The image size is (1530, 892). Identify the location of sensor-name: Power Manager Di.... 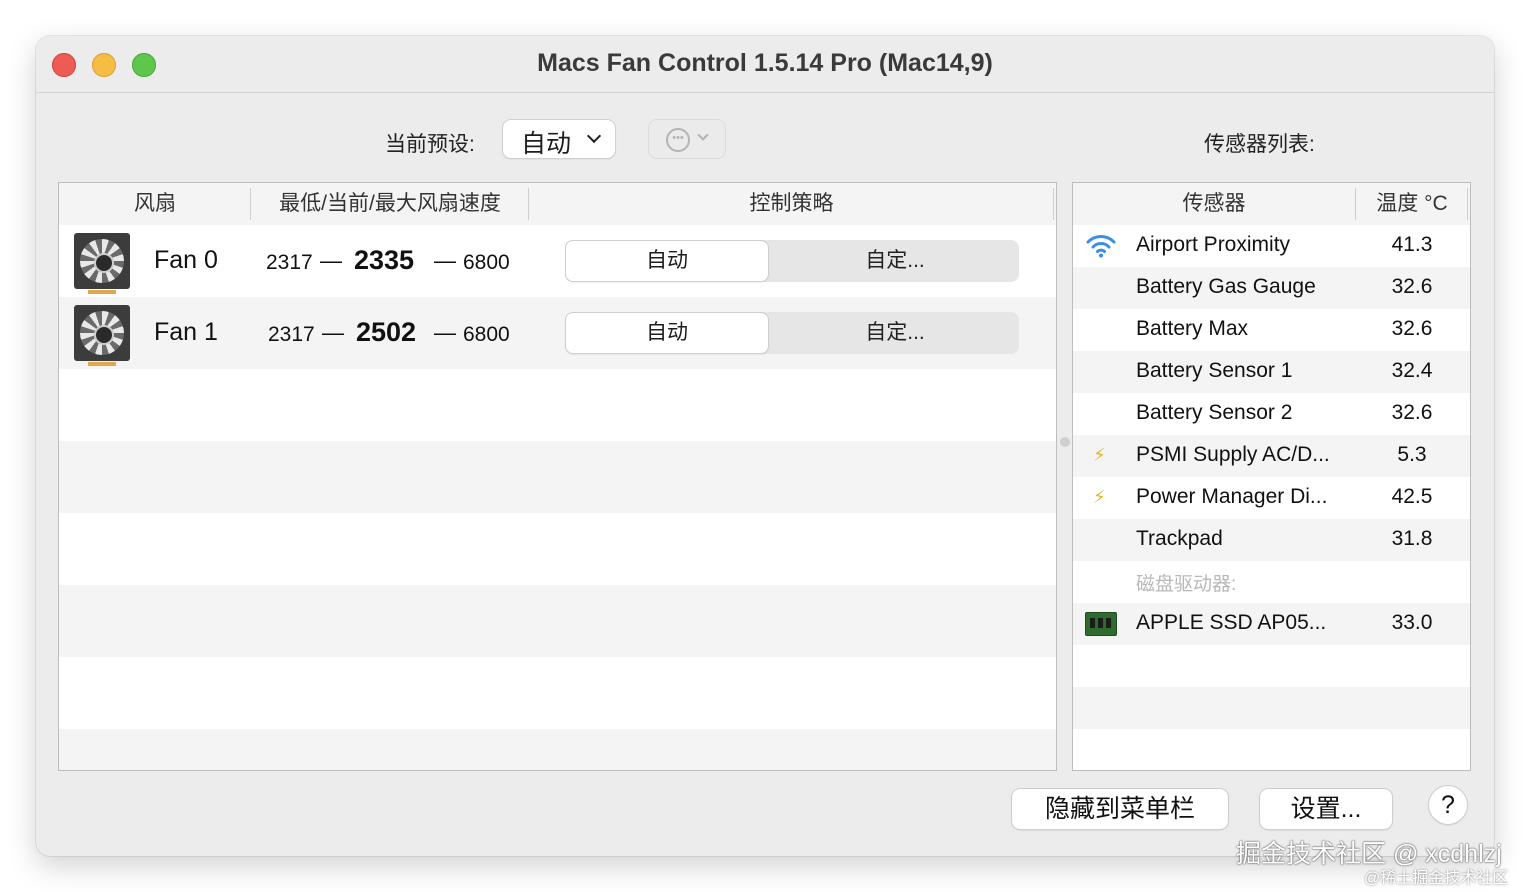
(1232, 496).